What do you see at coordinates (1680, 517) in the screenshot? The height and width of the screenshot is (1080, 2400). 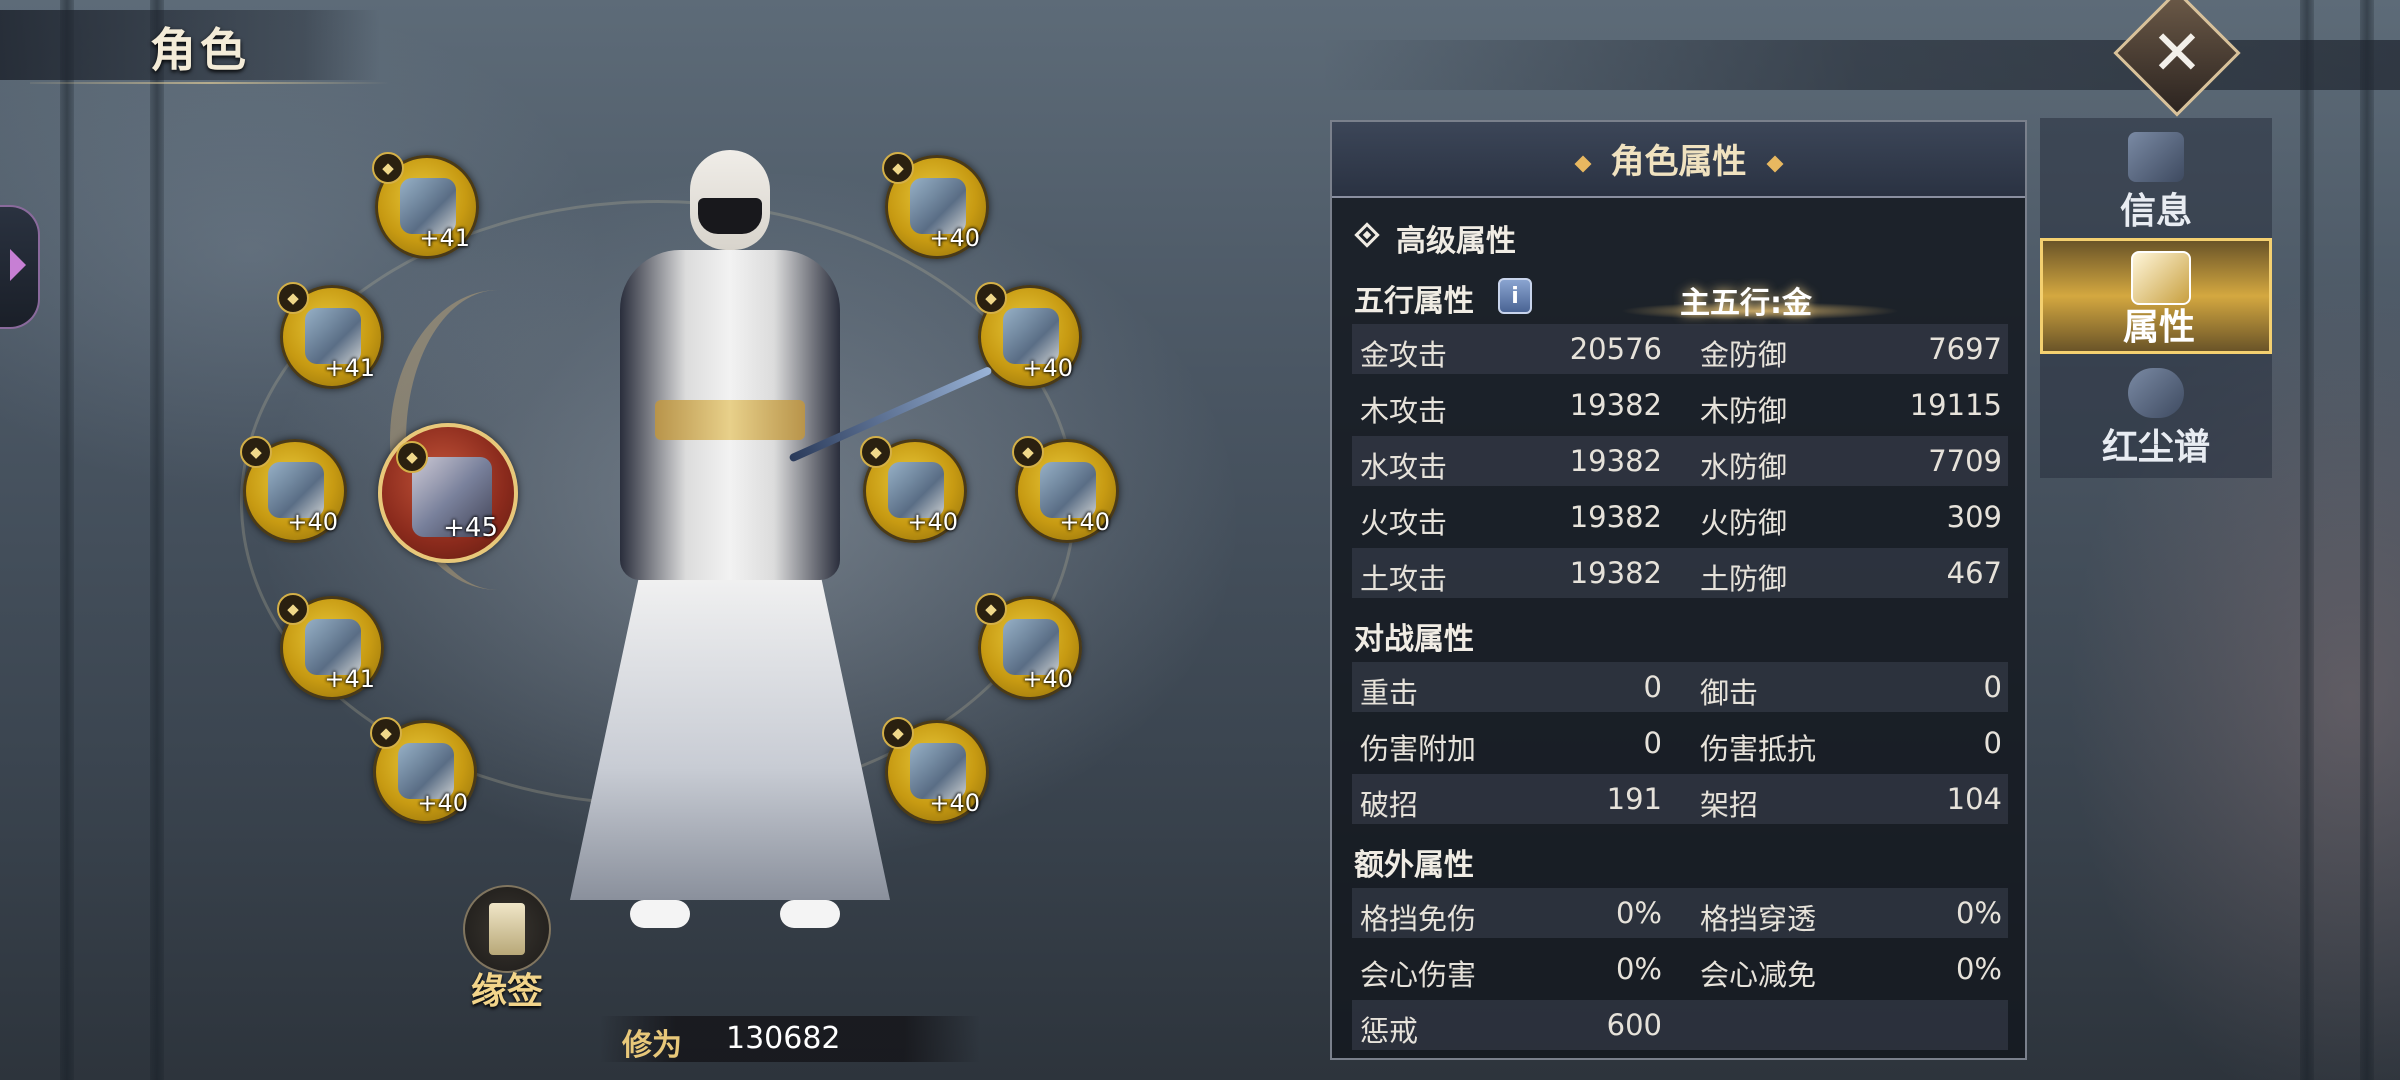 I see `stat-row: 火攻击 19382 火防御 309` at bounding box center [1680, 517].